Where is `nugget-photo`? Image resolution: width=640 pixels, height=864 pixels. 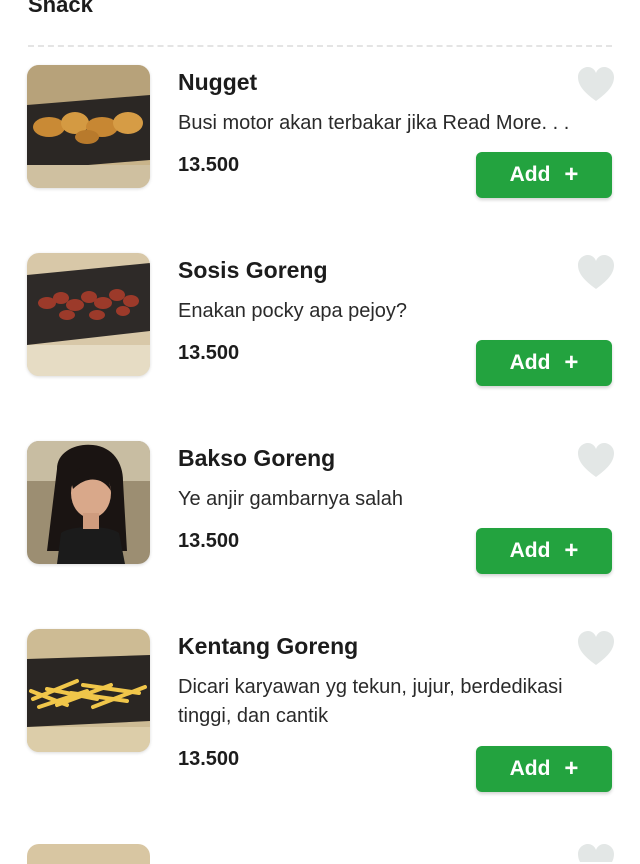 nugget-photo is located at coordinates (88, 126).